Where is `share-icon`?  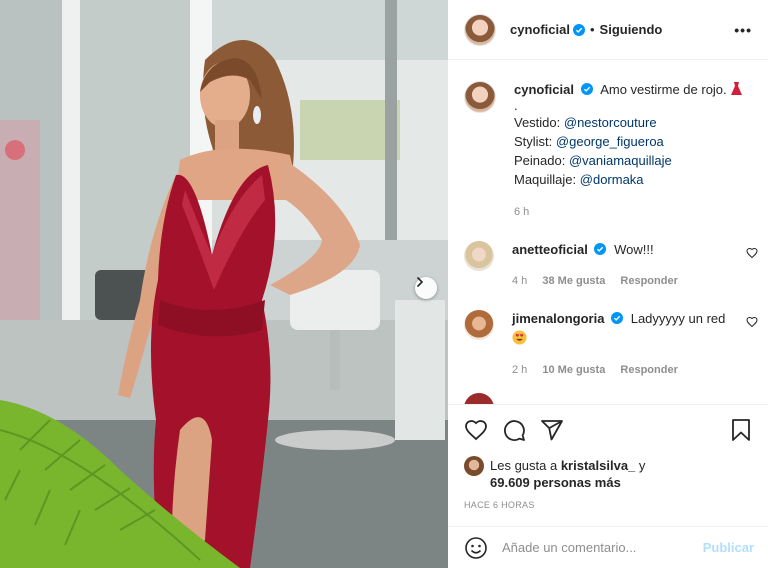 share-icon is located at coordinates (552, 430).